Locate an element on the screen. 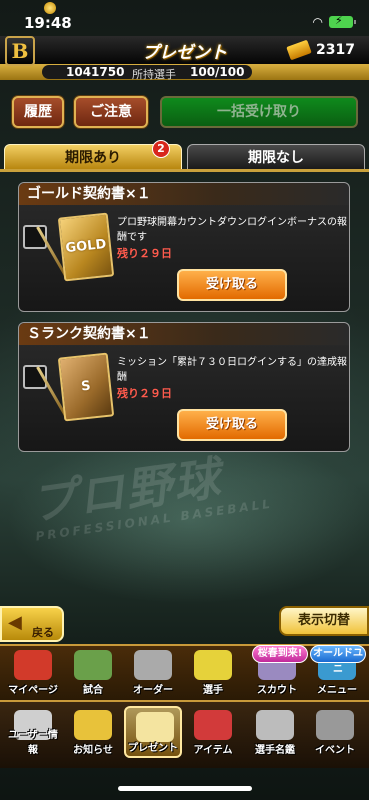 Image resolution: width=369 pixels, height=800 pixels. old-uniform-tag: オールドユニ is located at coordinates (338, 660).